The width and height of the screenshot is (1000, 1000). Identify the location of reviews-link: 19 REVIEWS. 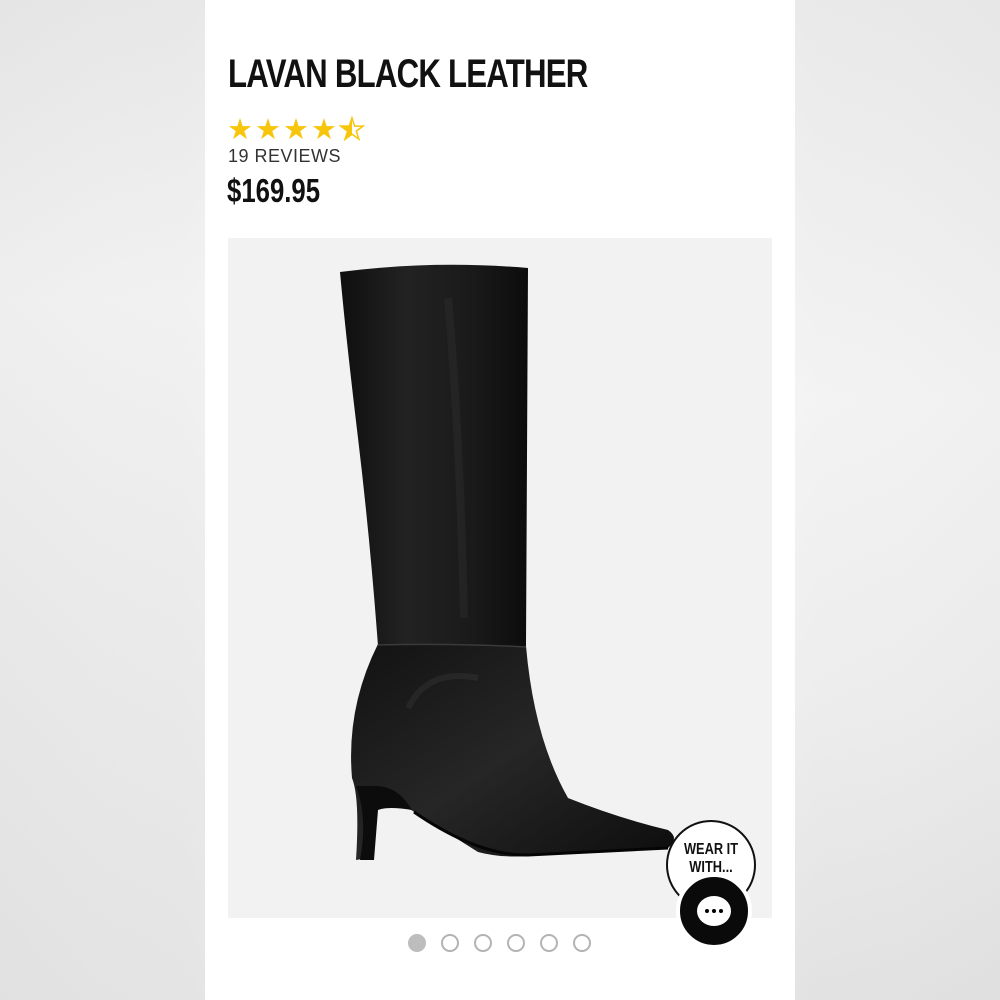
(284, 156).